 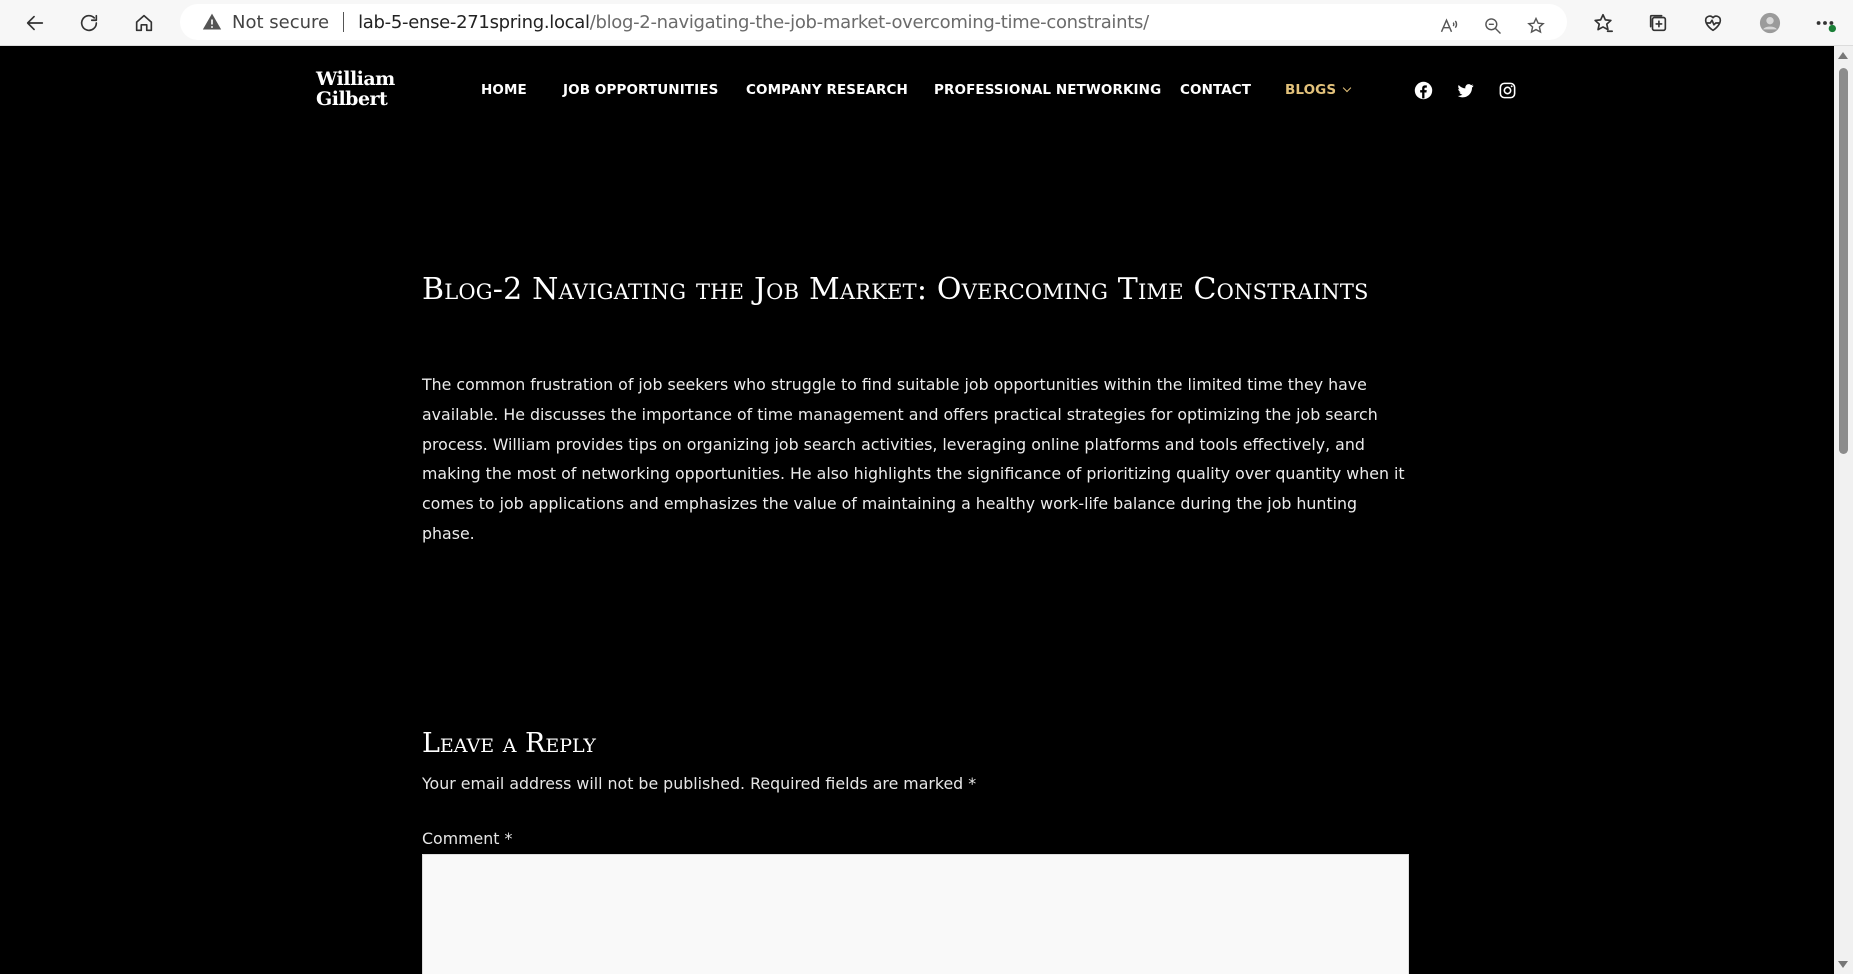 I want to click on comment-textarea, so click(x=915, y=914).